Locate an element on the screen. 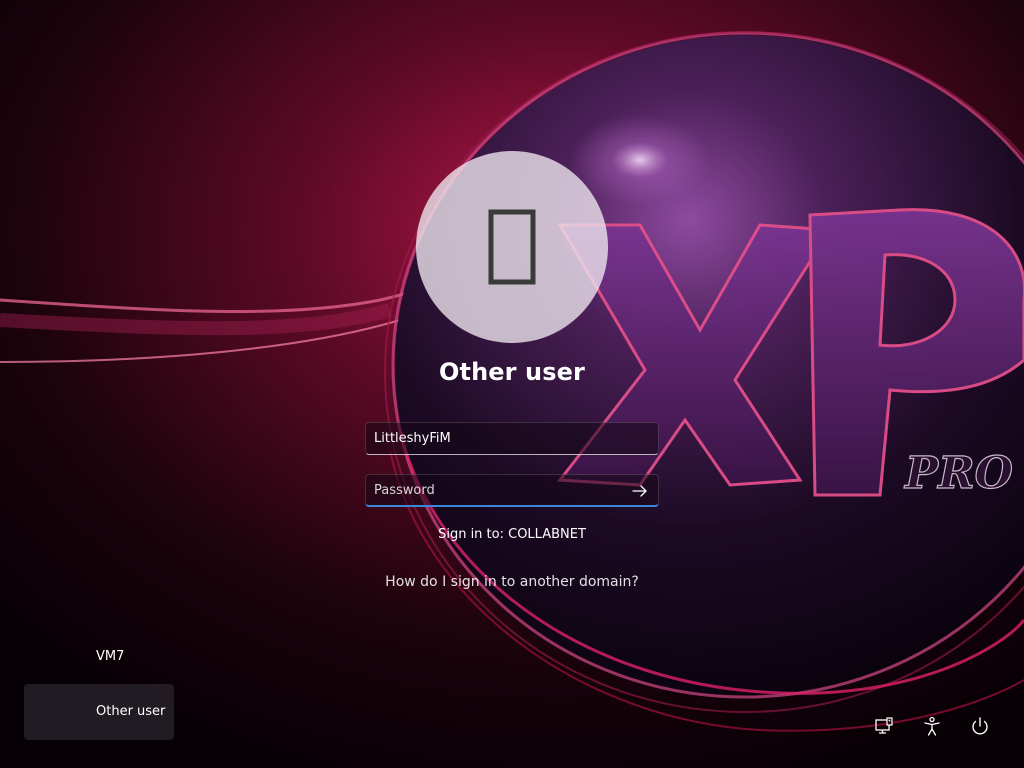  user-placeholder-icon is located at coordinates (512, 247).